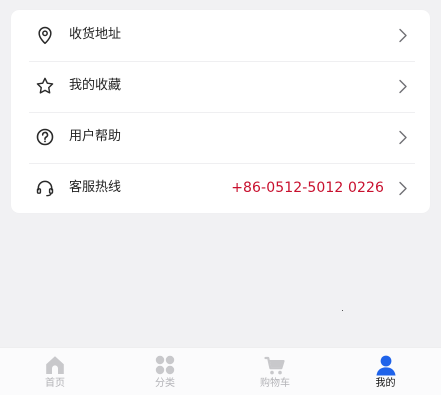  I want to click on service-hotline-number: +86-0512-5012 0226, so click(307, 188).